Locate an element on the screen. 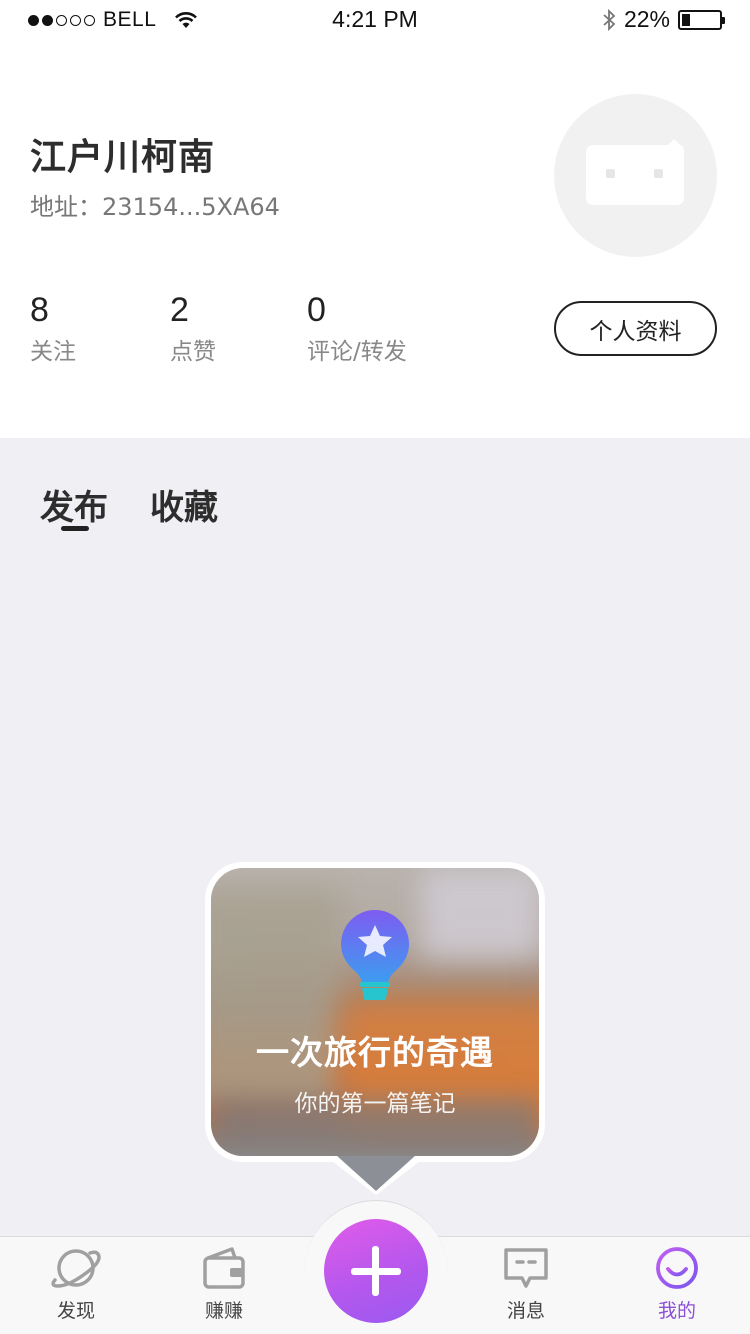 The width and height of the screenshot is (750, 1334). wallet-address: 地址：23154...5XA64 is located at coordinates (155, 207).